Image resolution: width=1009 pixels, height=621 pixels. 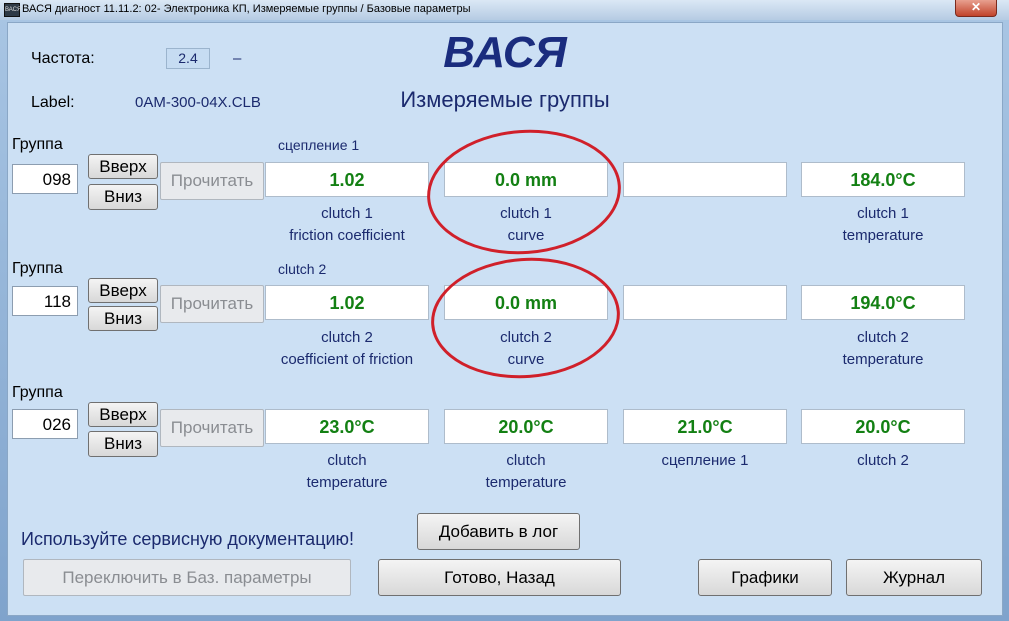 I want to click on frequency-label: Частота:, so click(x=63, y=58).